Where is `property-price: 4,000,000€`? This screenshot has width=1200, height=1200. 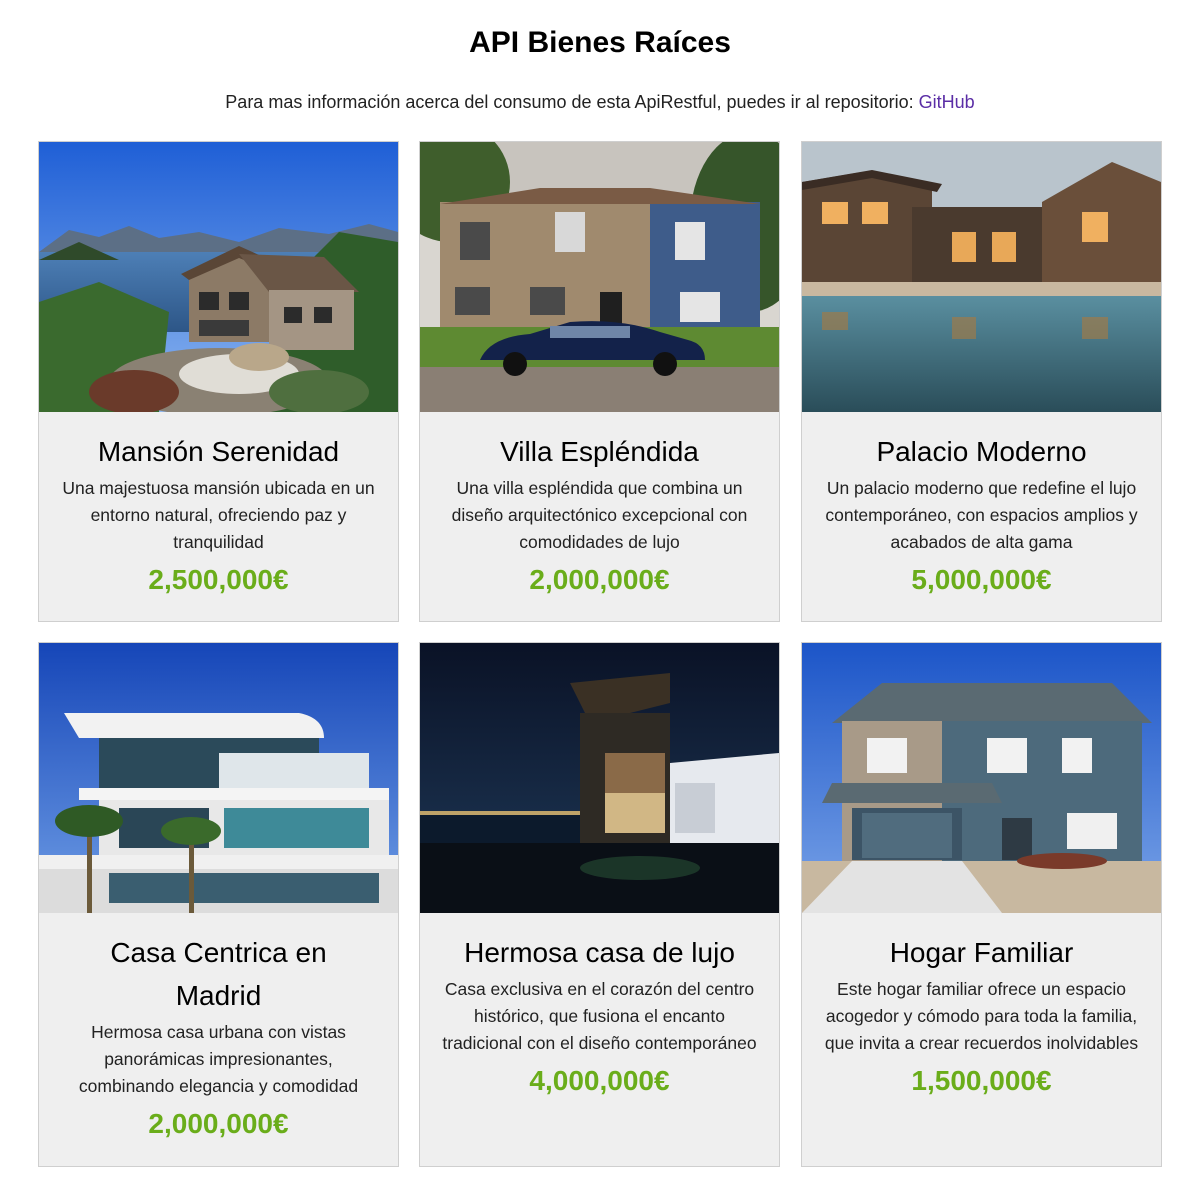
property-price: 4,000,000€ is located at coordinates (599, 1080).